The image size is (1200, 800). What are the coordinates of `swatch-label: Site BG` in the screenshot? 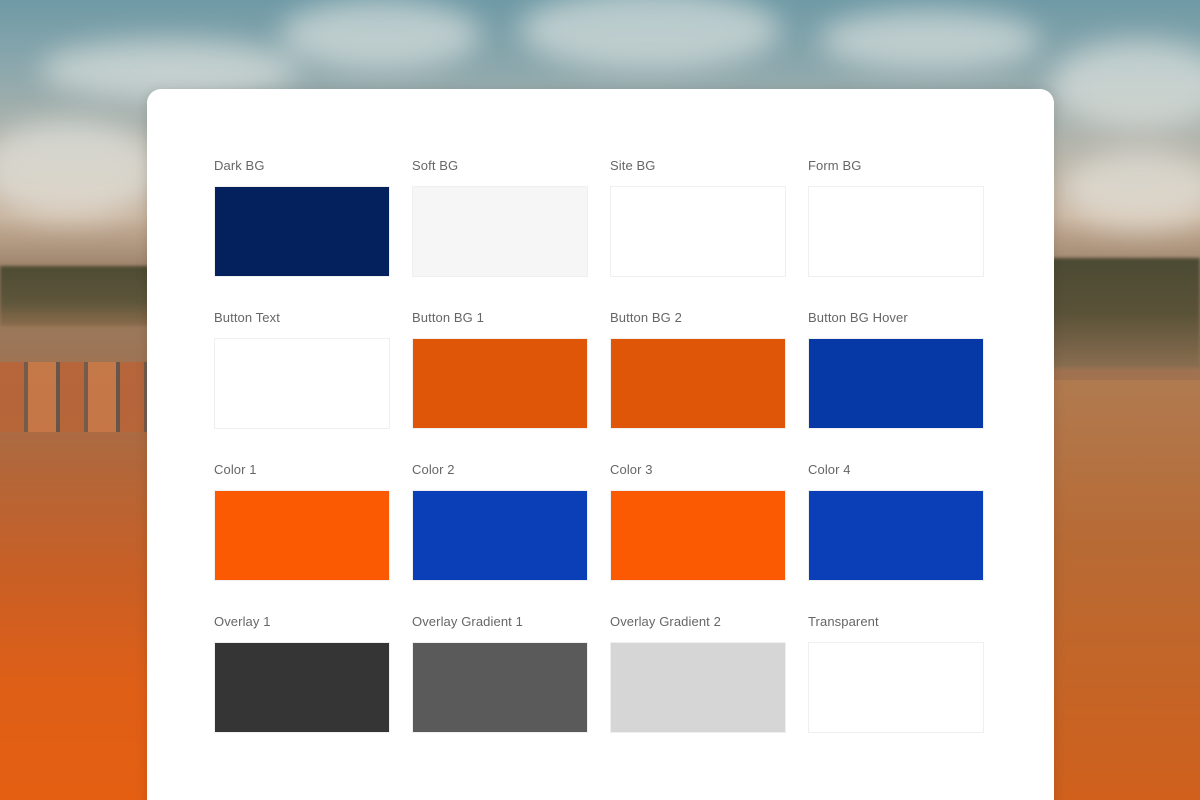 It's located at (633, 165).